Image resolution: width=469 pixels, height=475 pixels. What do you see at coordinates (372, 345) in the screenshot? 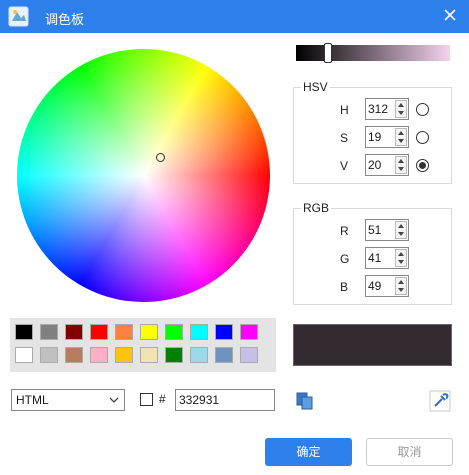
I see `current-color-preview` at bounding box center [372, 345].